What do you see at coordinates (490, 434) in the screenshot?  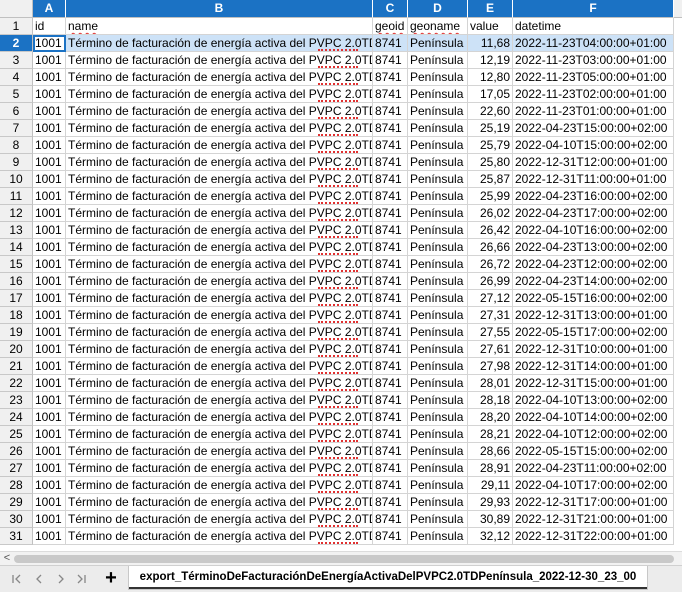 I see `cell-value: 28,21` at bounding box center [490, 434].